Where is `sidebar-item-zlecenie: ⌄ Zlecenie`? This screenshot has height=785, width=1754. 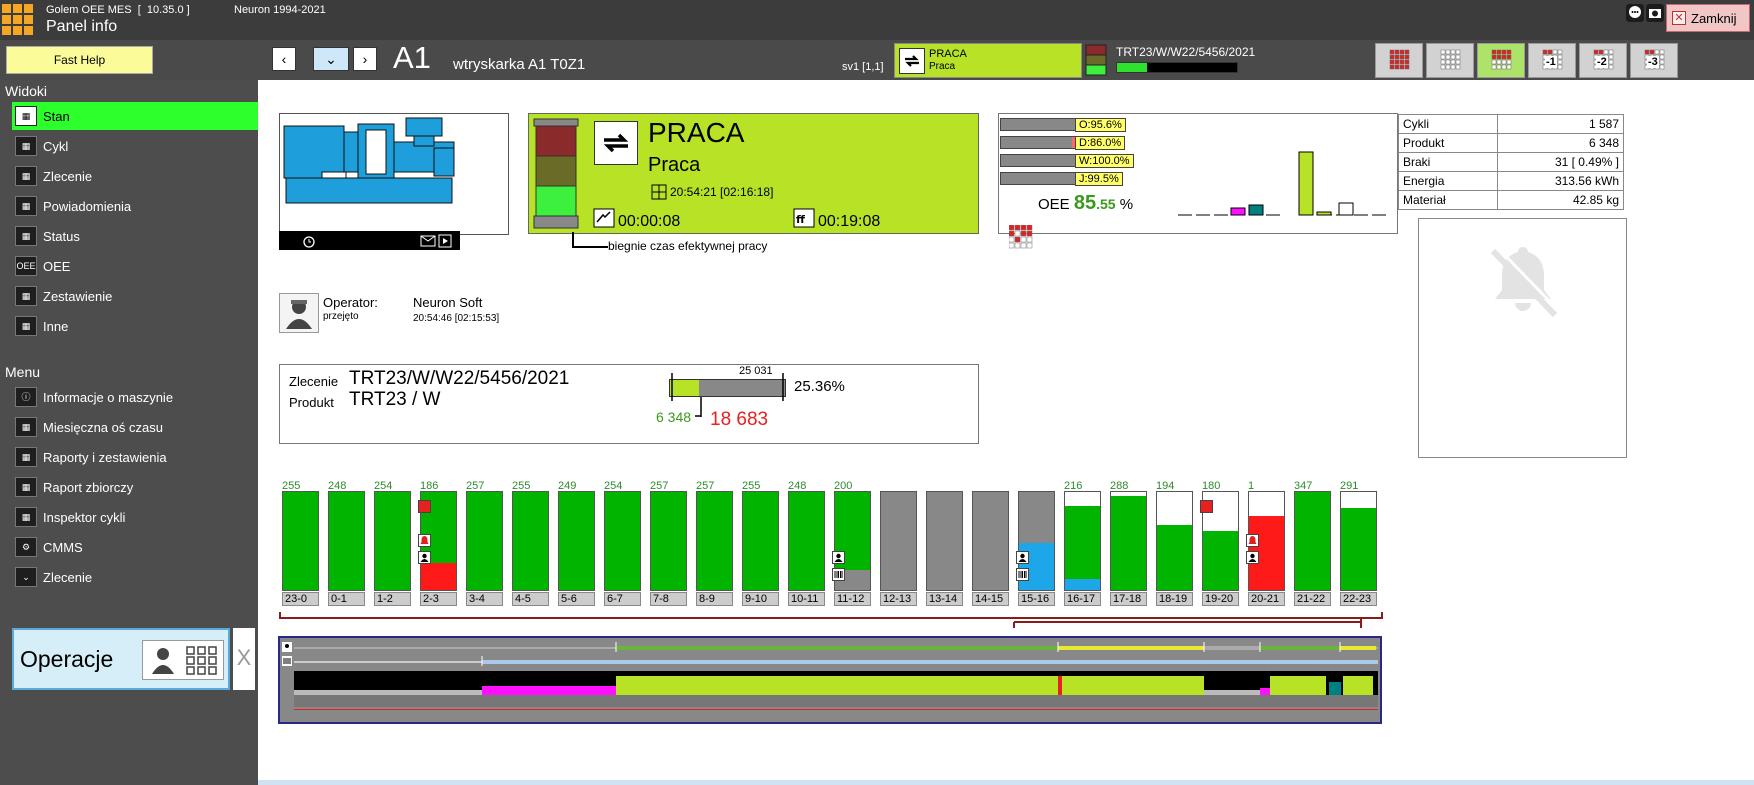 sidebar-item-zlecenie: ⌄ Zlecenie is located at coordinates (135, 577).